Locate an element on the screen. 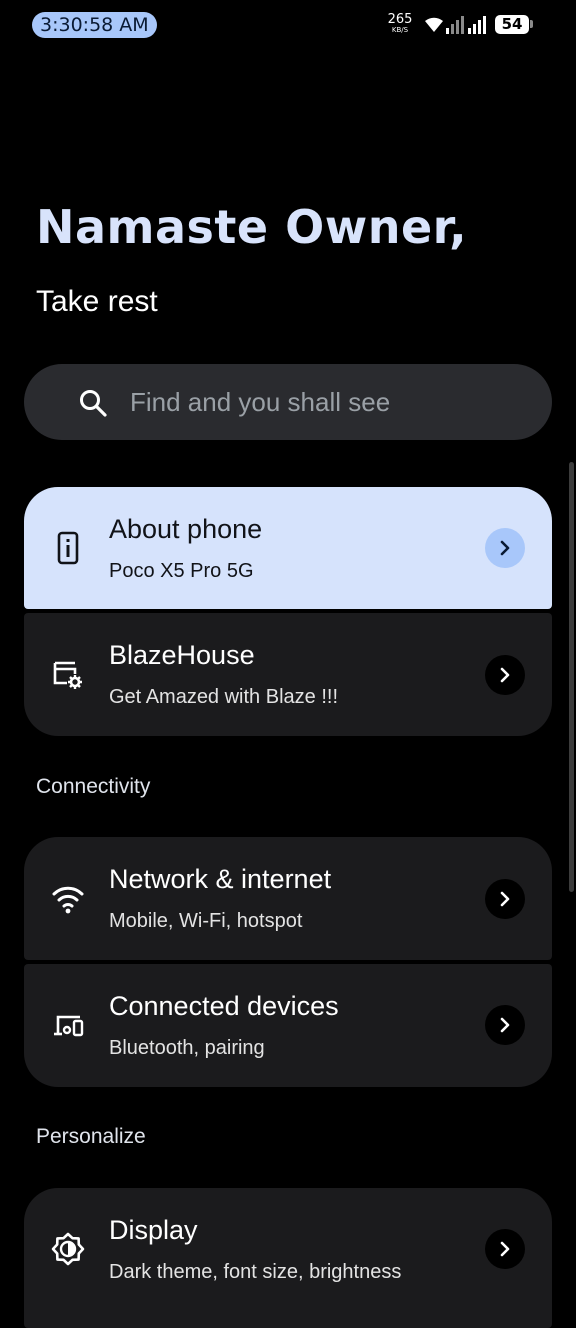 This screenshot has height=1328, width=576. blazehouse-summary: Get Amazed with Blaze !!! is located at coordinates (223, 697).